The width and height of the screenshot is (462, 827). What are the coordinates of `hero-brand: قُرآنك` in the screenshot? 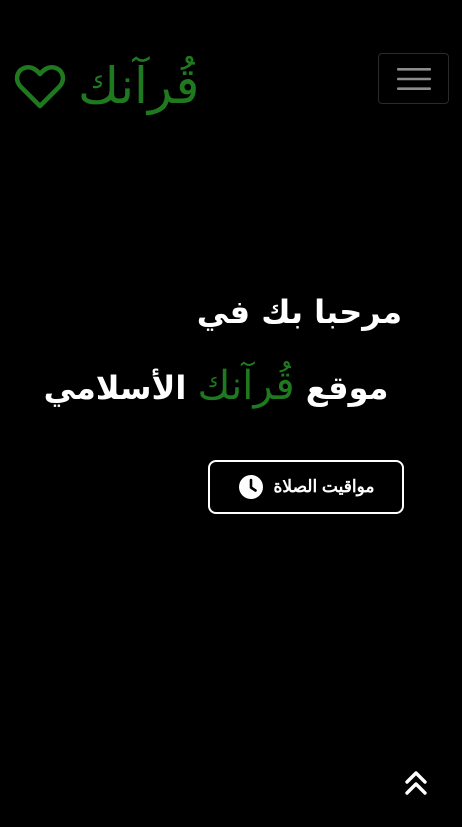 It's located at (246, 386).